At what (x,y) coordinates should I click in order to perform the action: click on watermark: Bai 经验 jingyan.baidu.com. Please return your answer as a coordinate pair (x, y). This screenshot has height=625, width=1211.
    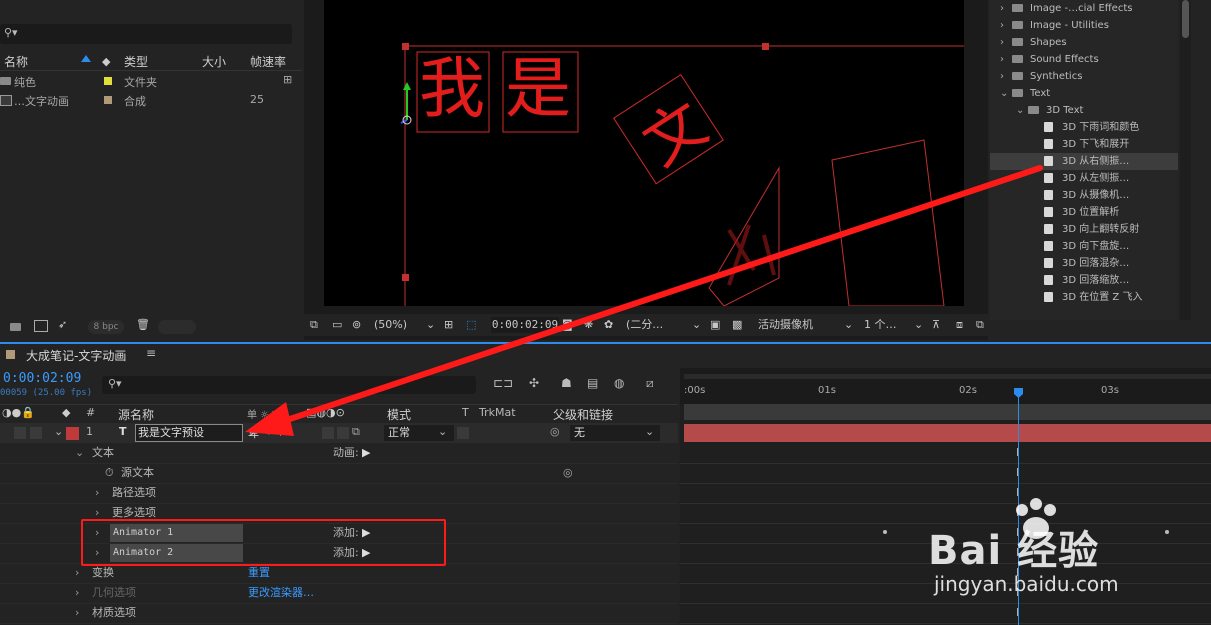
    Looking at the image, I should click on (1068, 551).